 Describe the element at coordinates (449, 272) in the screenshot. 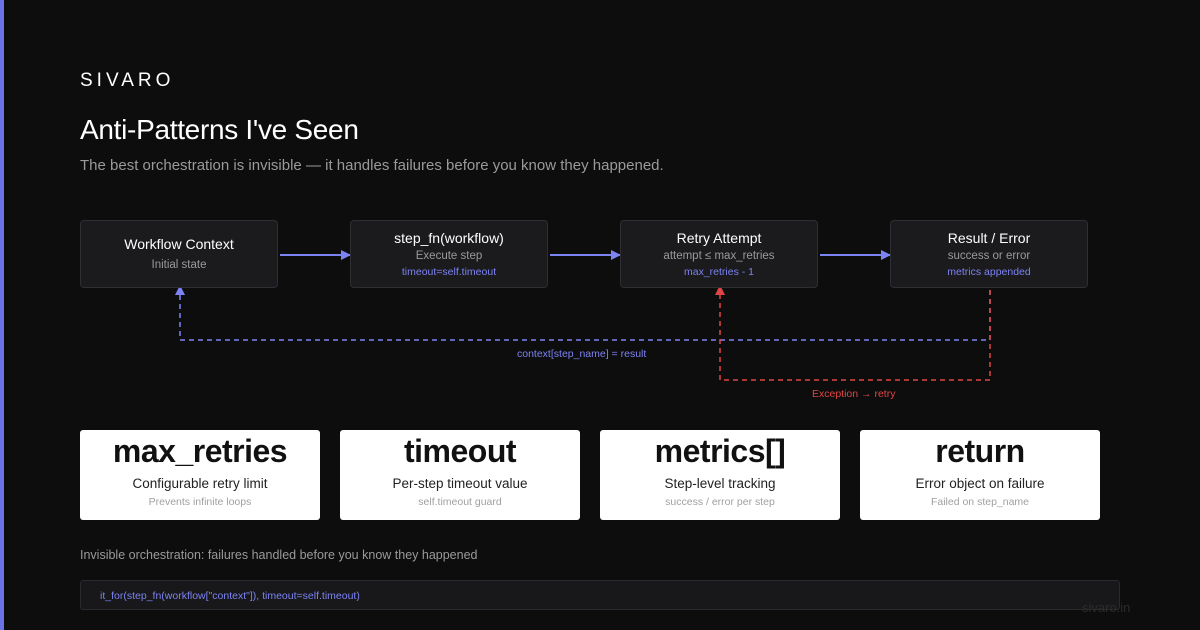

I see `node-note: timeout=self.timeout` at that location.